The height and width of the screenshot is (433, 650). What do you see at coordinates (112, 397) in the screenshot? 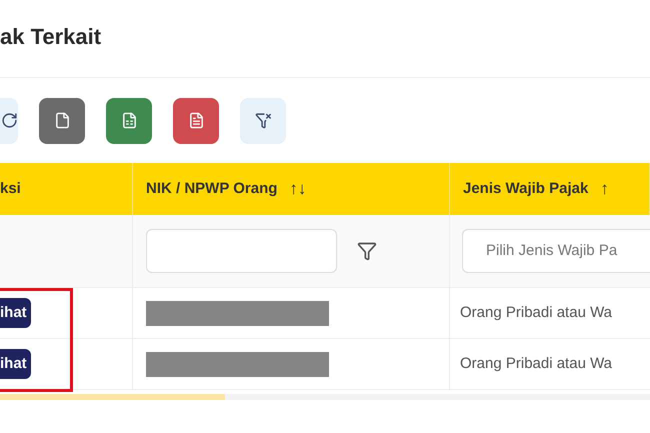
I see `scrollbar-thumb` at bounding box center [112, 397].